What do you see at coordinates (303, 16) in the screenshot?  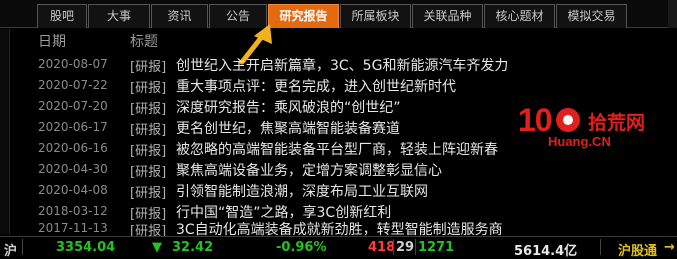 I see `tab-research-reports: 研究报告` at bounding box center [303, 16].